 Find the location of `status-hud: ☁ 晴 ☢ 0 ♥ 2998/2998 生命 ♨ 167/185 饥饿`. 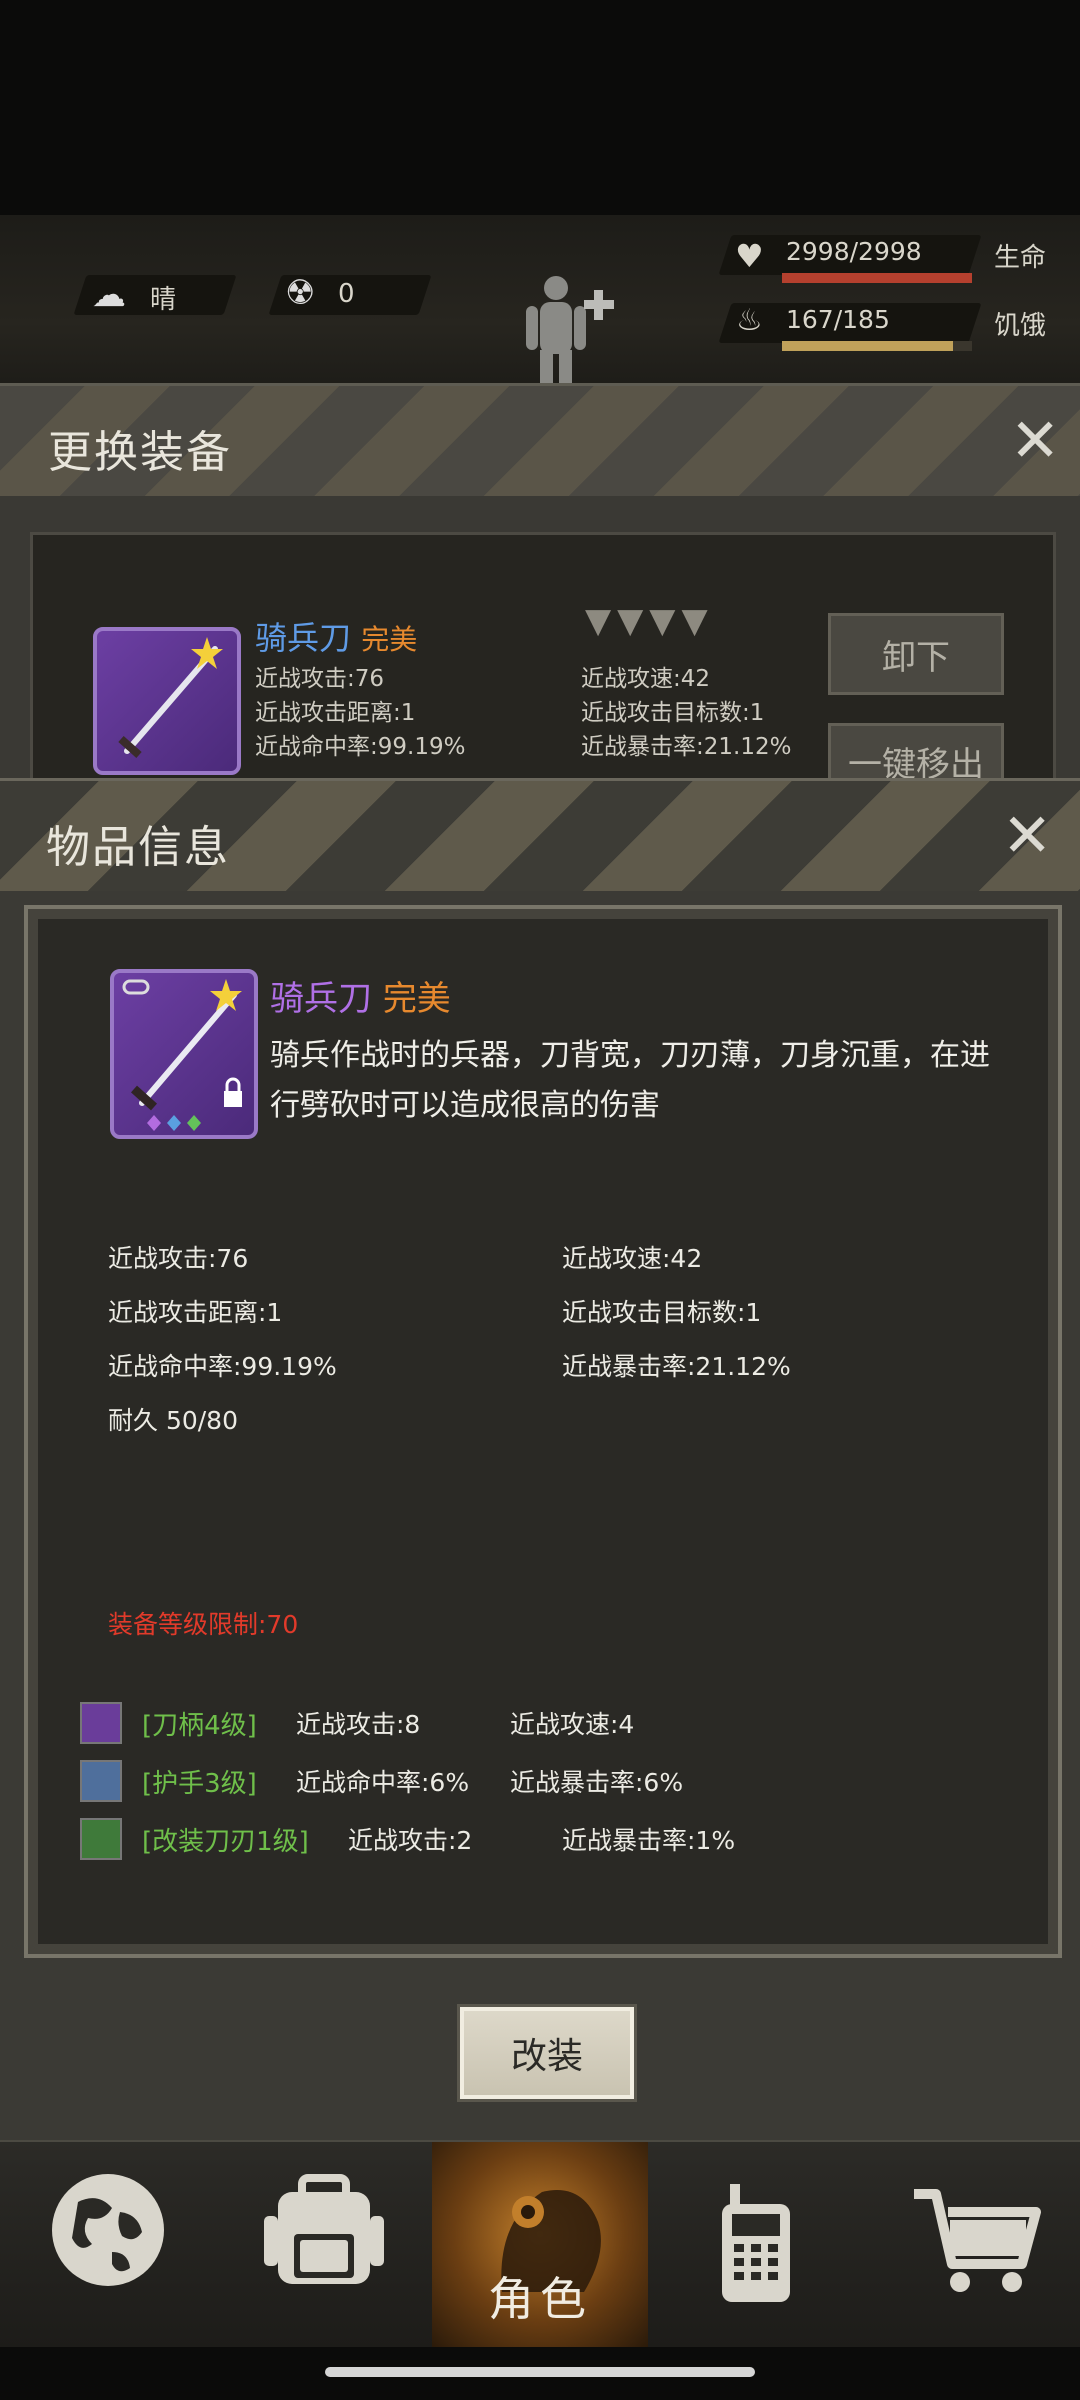

status-hud: ☁ 晴 ☢ 0 ♥ 2998/2998 生命 ♨ 167/185 饥饿 is located at coordinates (540, 306).